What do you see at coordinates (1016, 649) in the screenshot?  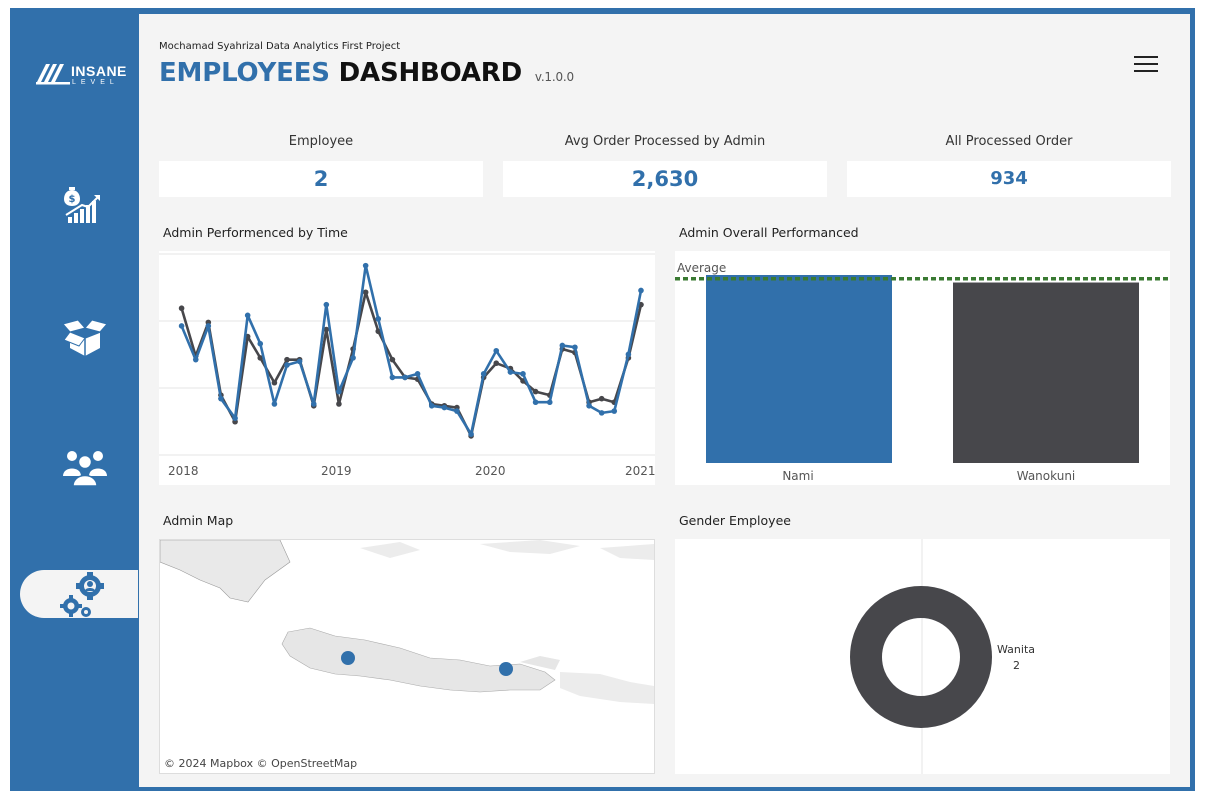 I see `donut-label: Wanita` at bounding box center [1016, 649].